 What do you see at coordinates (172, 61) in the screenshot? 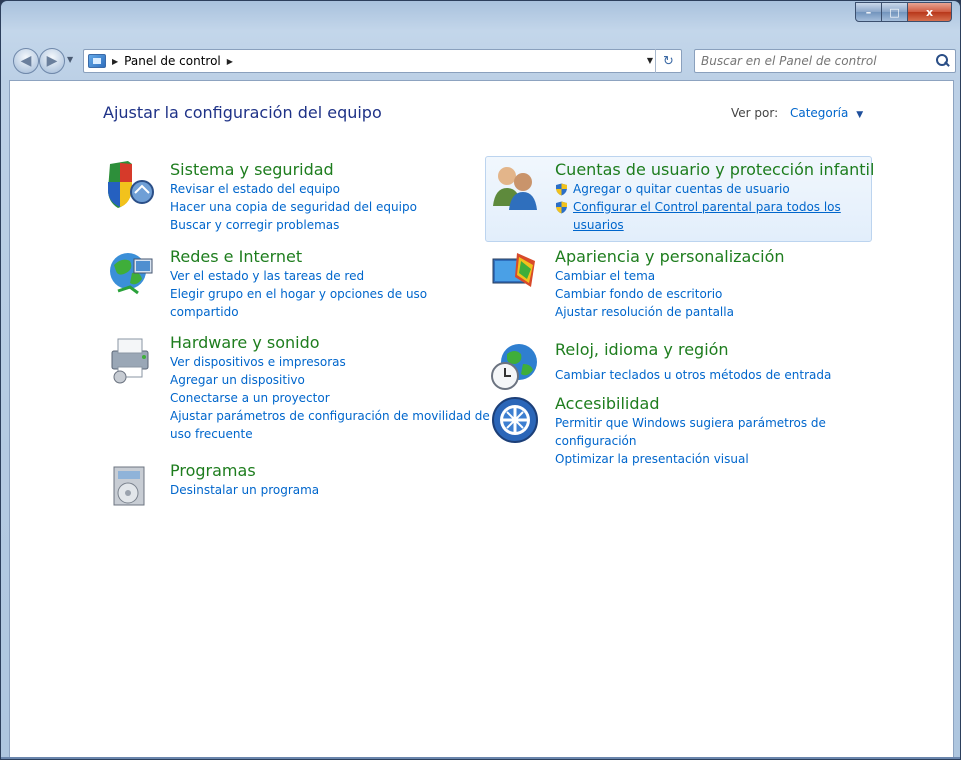
I see `breadcrumb-control-panel: Panel de control` at bounding box center [172, 61].